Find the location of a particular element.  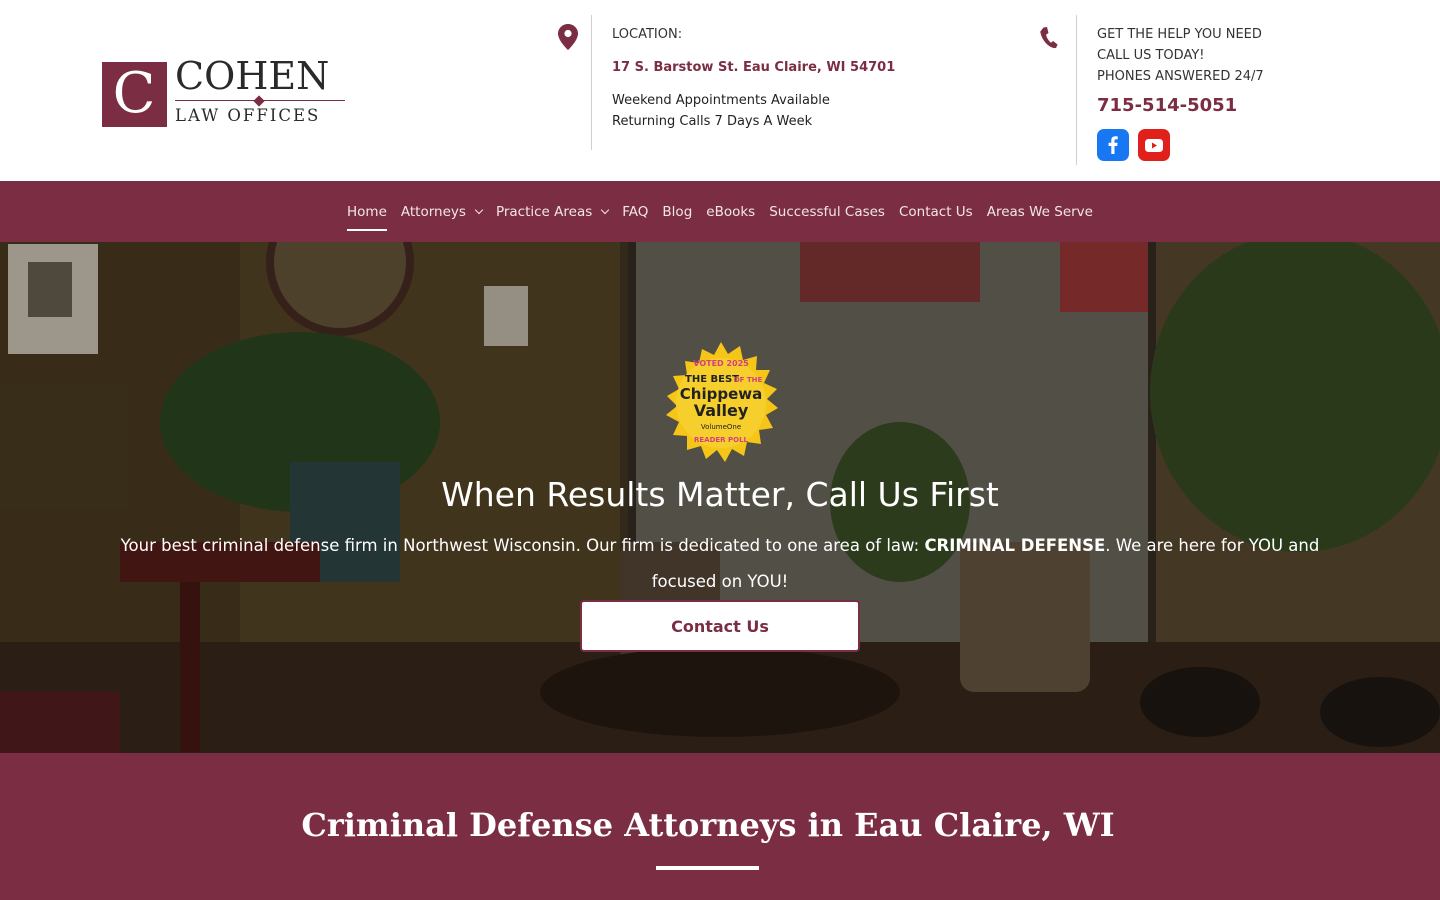

badge-bottom-text: READER POLL is located at coordinates (721, 440).